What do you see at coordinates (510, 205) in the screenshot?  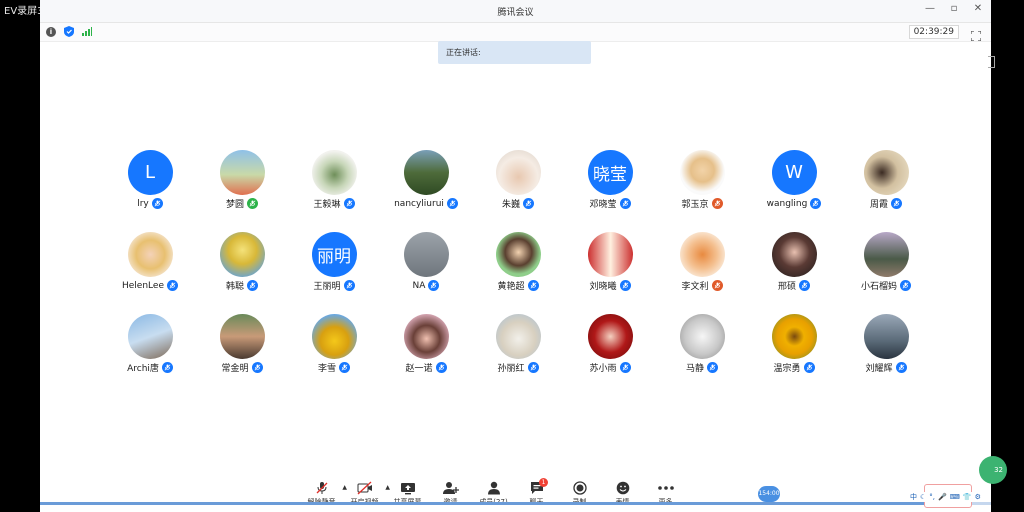 I see `participant-name: 朱巍` at bounding box center [510, 205].